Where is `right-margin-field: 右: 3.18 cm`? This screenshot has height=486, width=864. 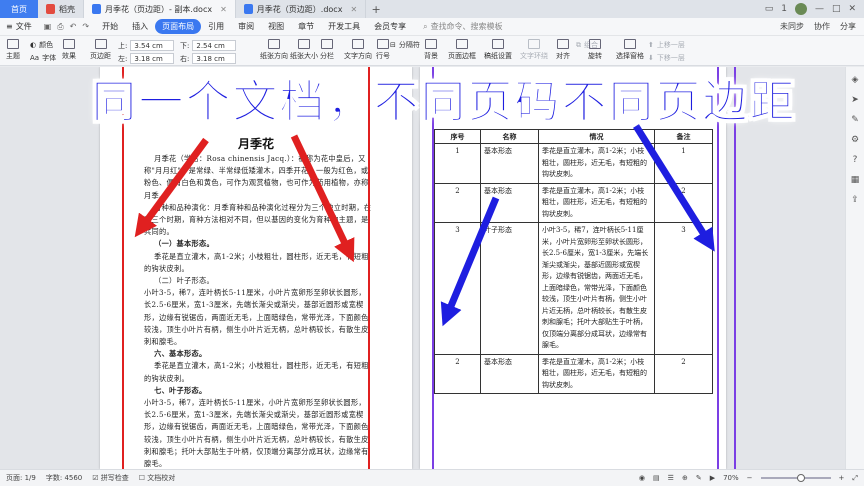
right-margin-field: 右: 3.18 cm is located at coordinates (208, 58).